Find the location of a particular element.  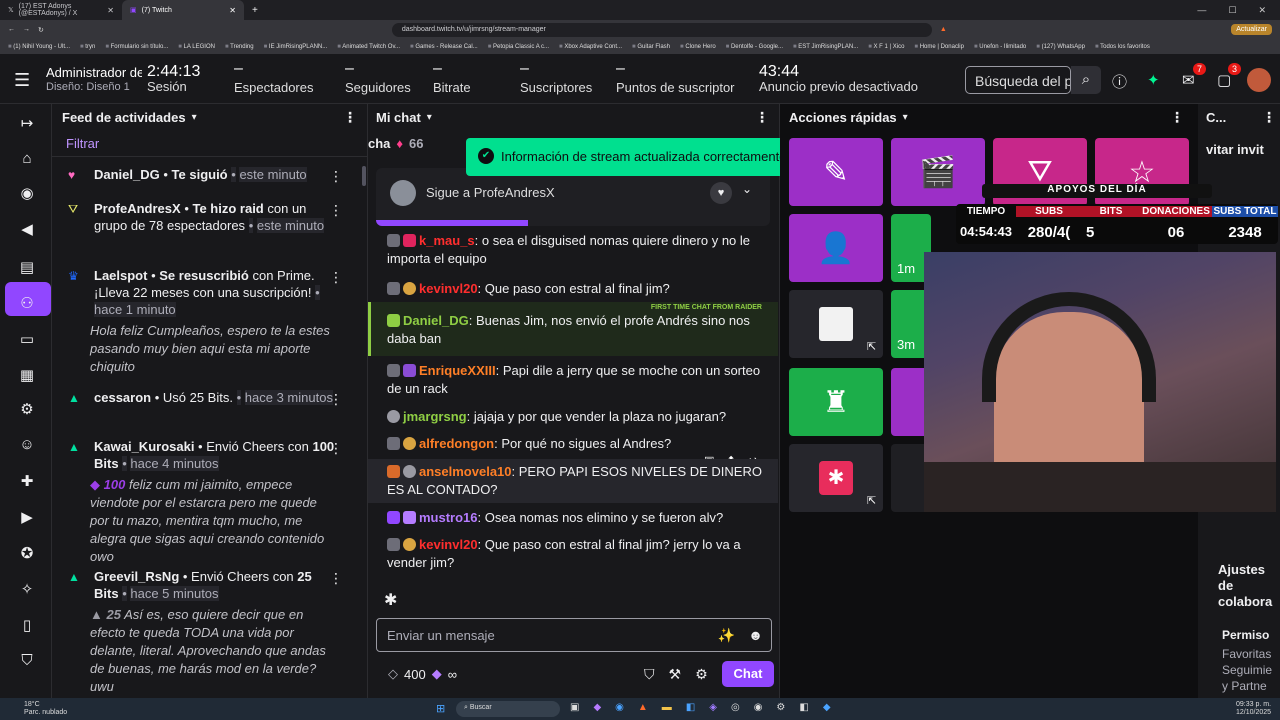

mod-shield-icon: ⛉ is located at coordinates (649, 674).